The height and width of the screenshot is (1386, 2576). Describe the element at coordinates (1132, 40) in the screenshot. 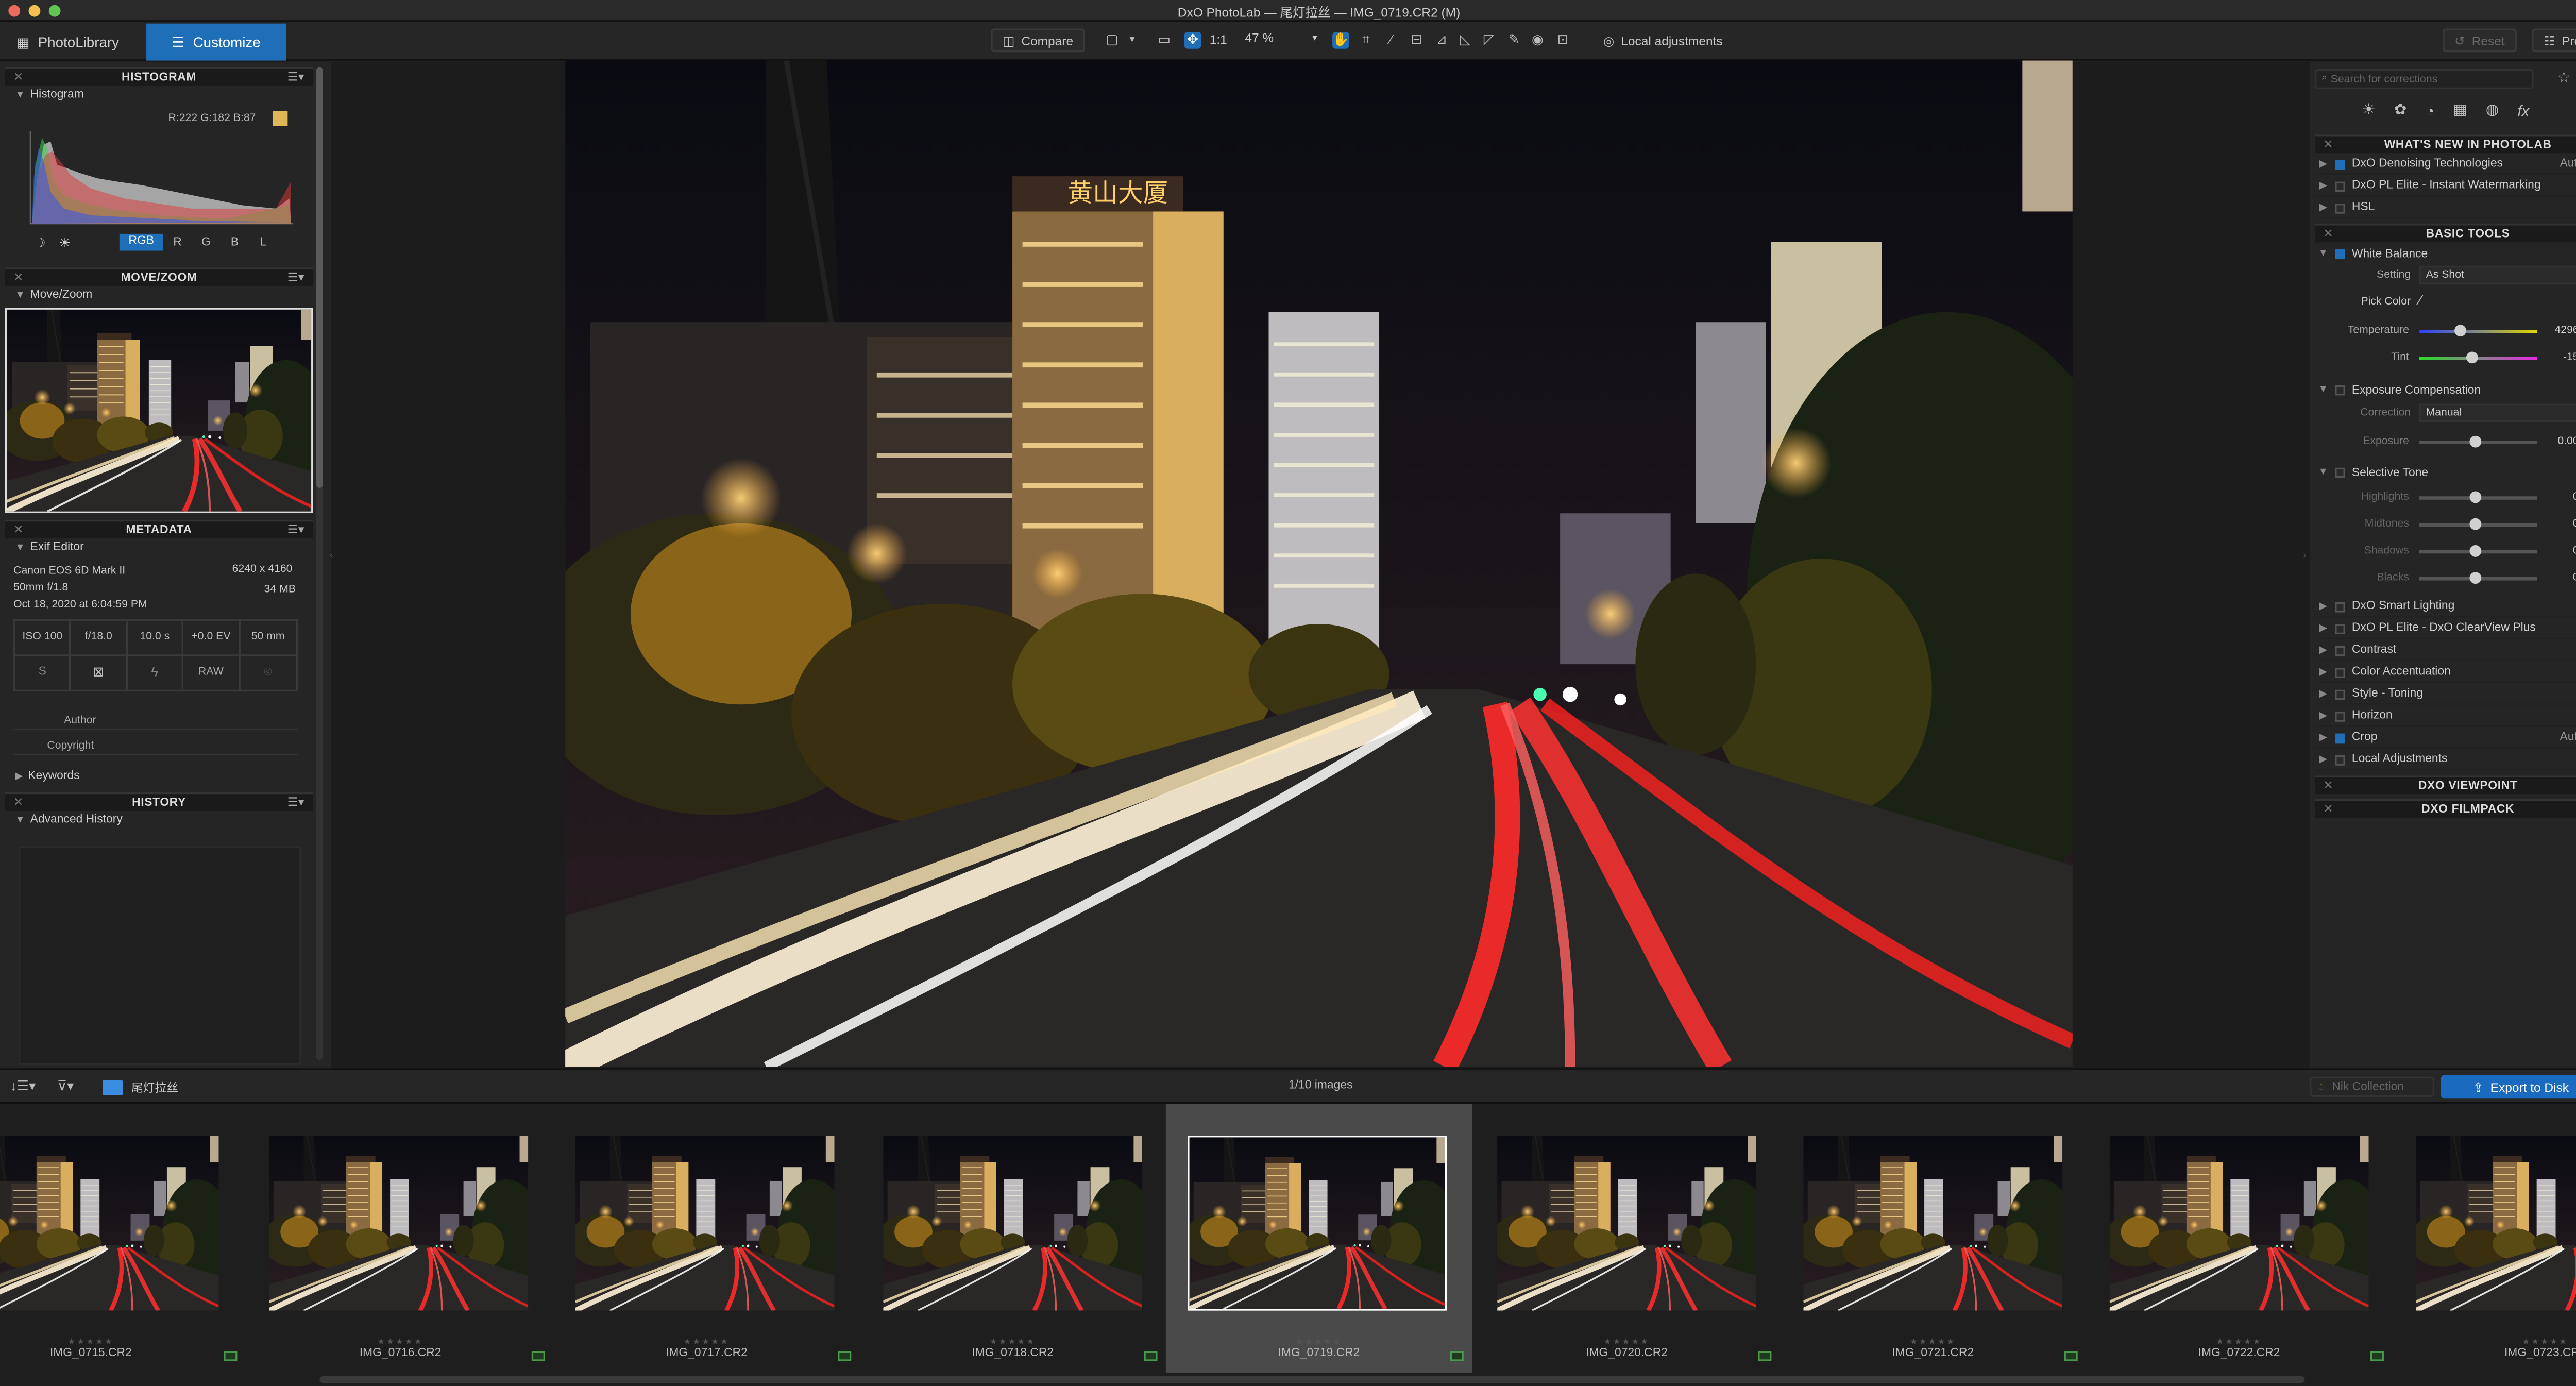

I see `chevron-down-icon: ▼` at that location.